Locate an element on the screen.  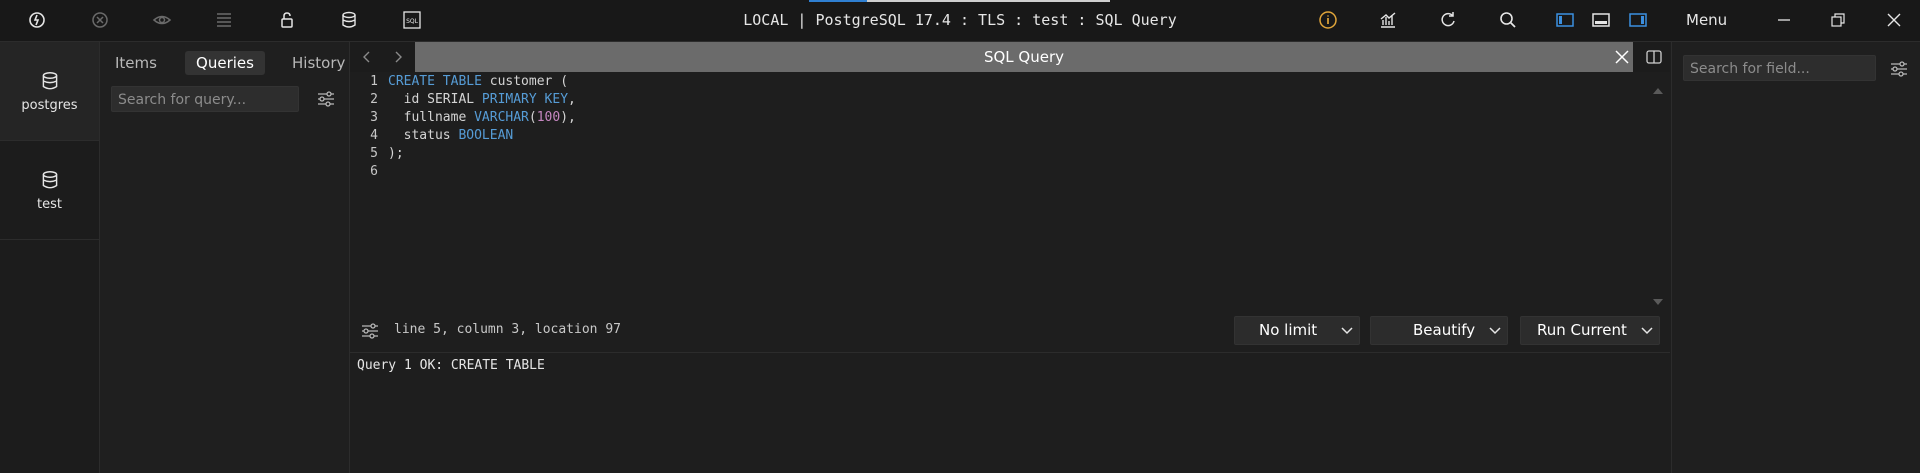
code-token: id SERIAL is located at coordinates (435, 99).